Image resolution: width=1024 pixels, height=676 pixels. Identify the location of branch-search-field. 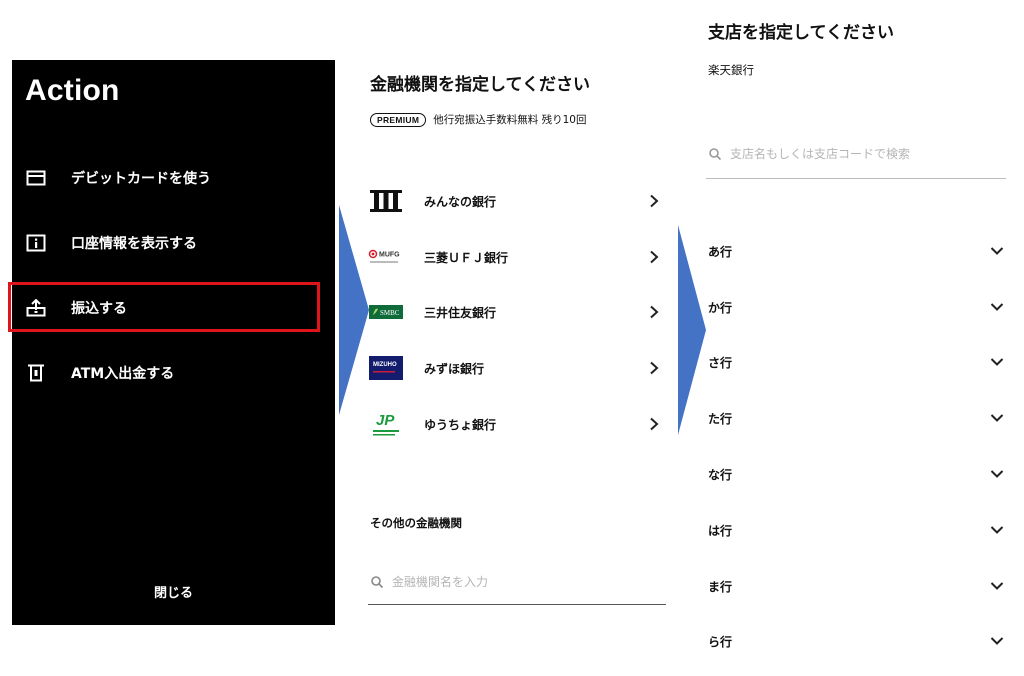
(856, 154).